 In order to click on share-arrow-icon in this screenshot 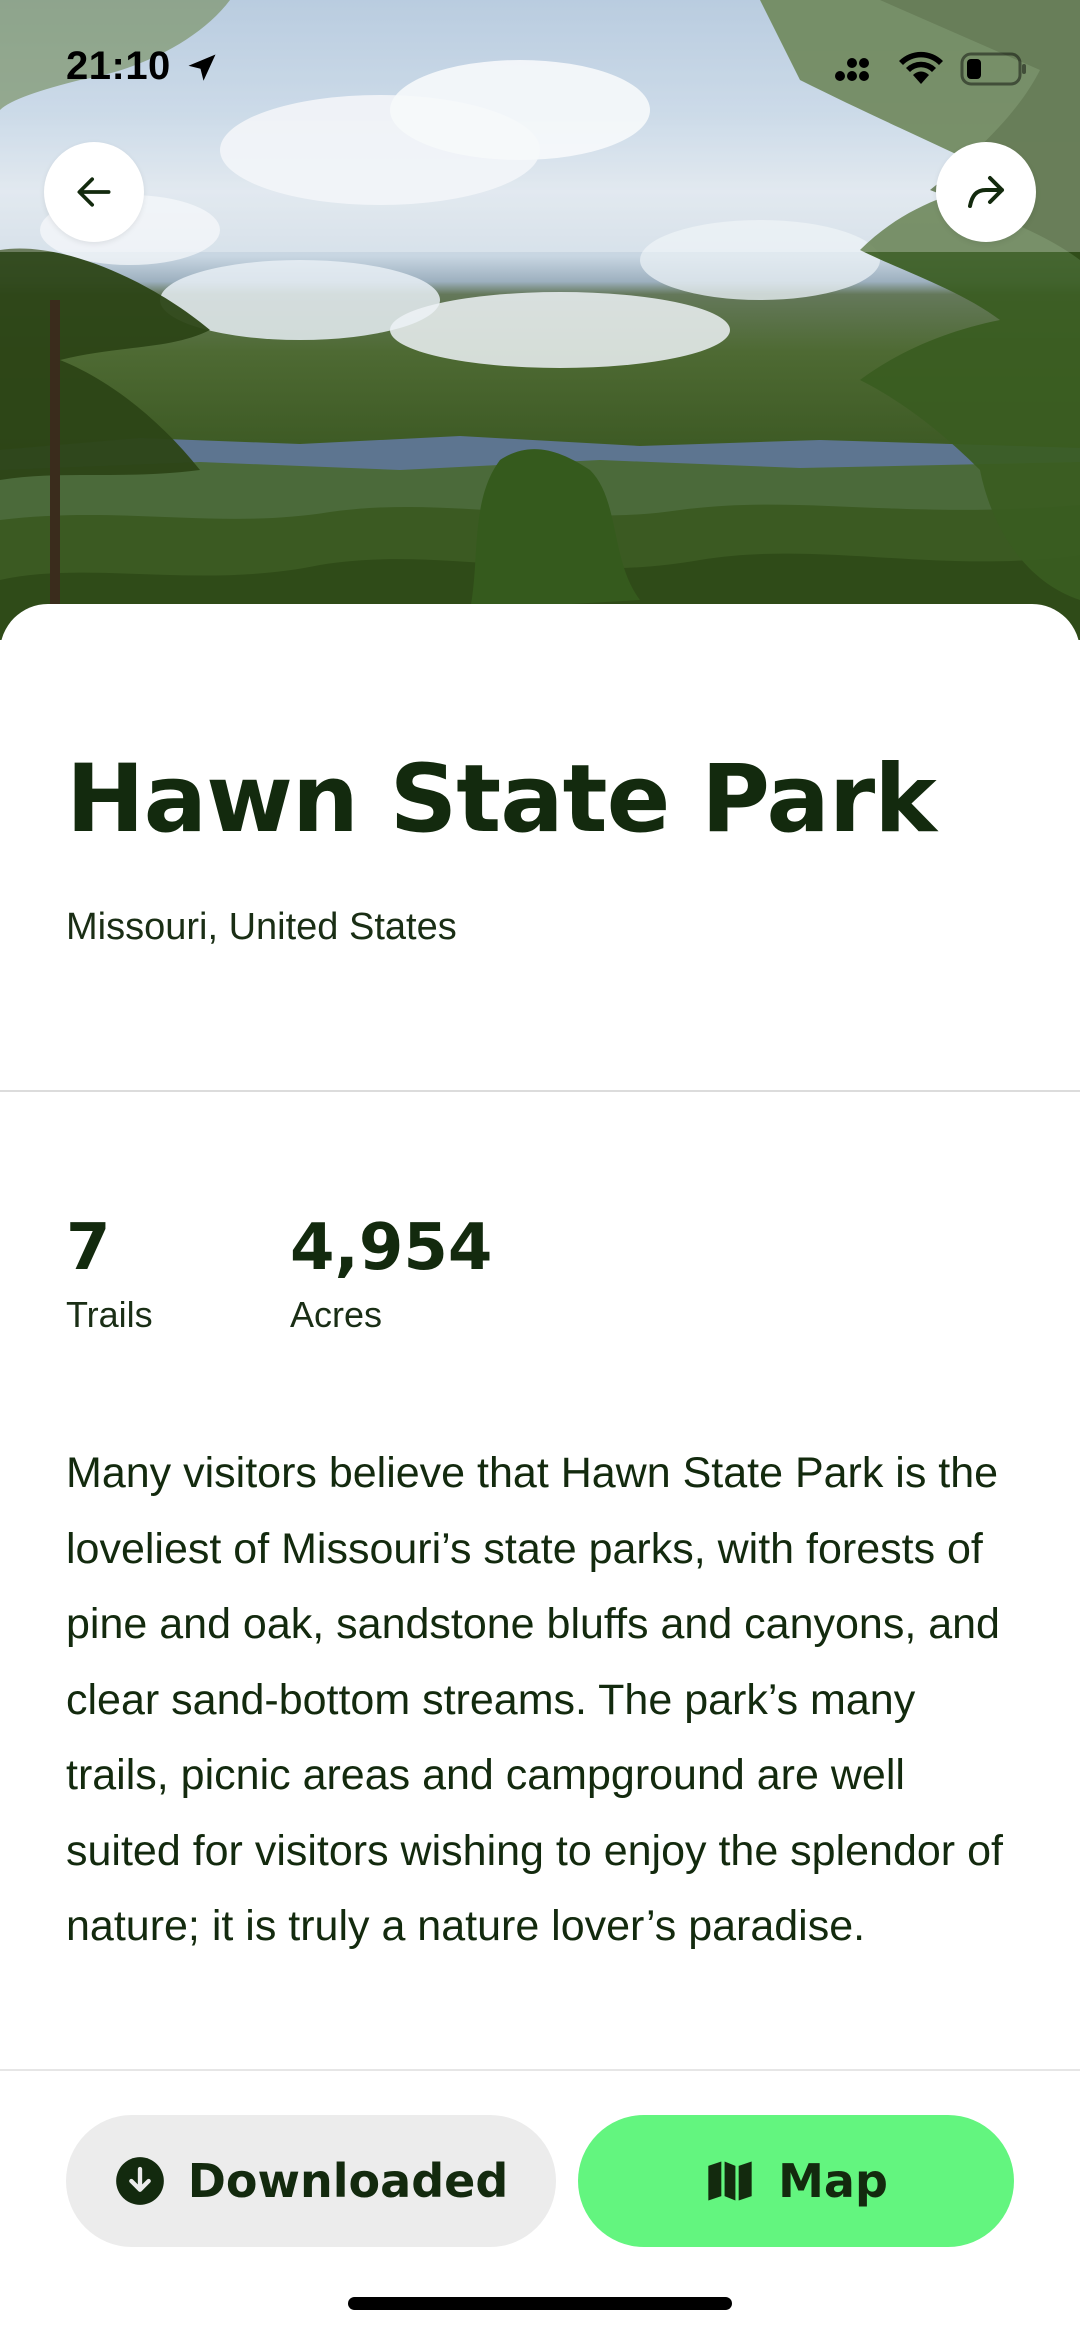, I will do `click(986, 192)`.